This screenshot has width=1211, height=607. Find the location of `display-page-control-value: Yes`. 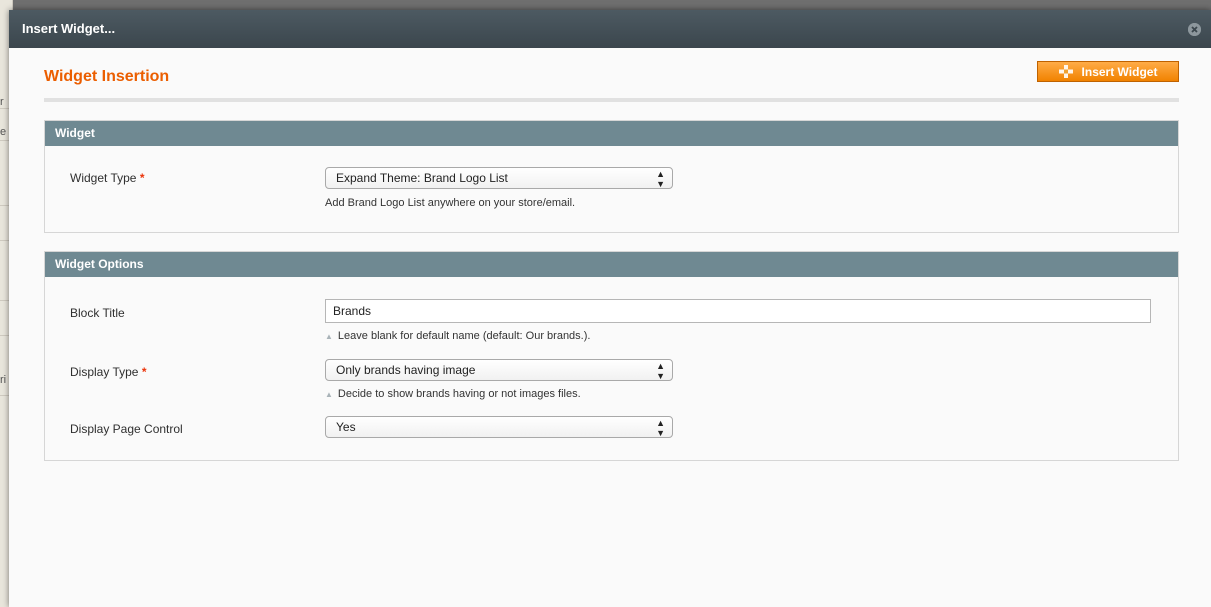

display-page-control-value: Yes is located at coordinates (346, 427).